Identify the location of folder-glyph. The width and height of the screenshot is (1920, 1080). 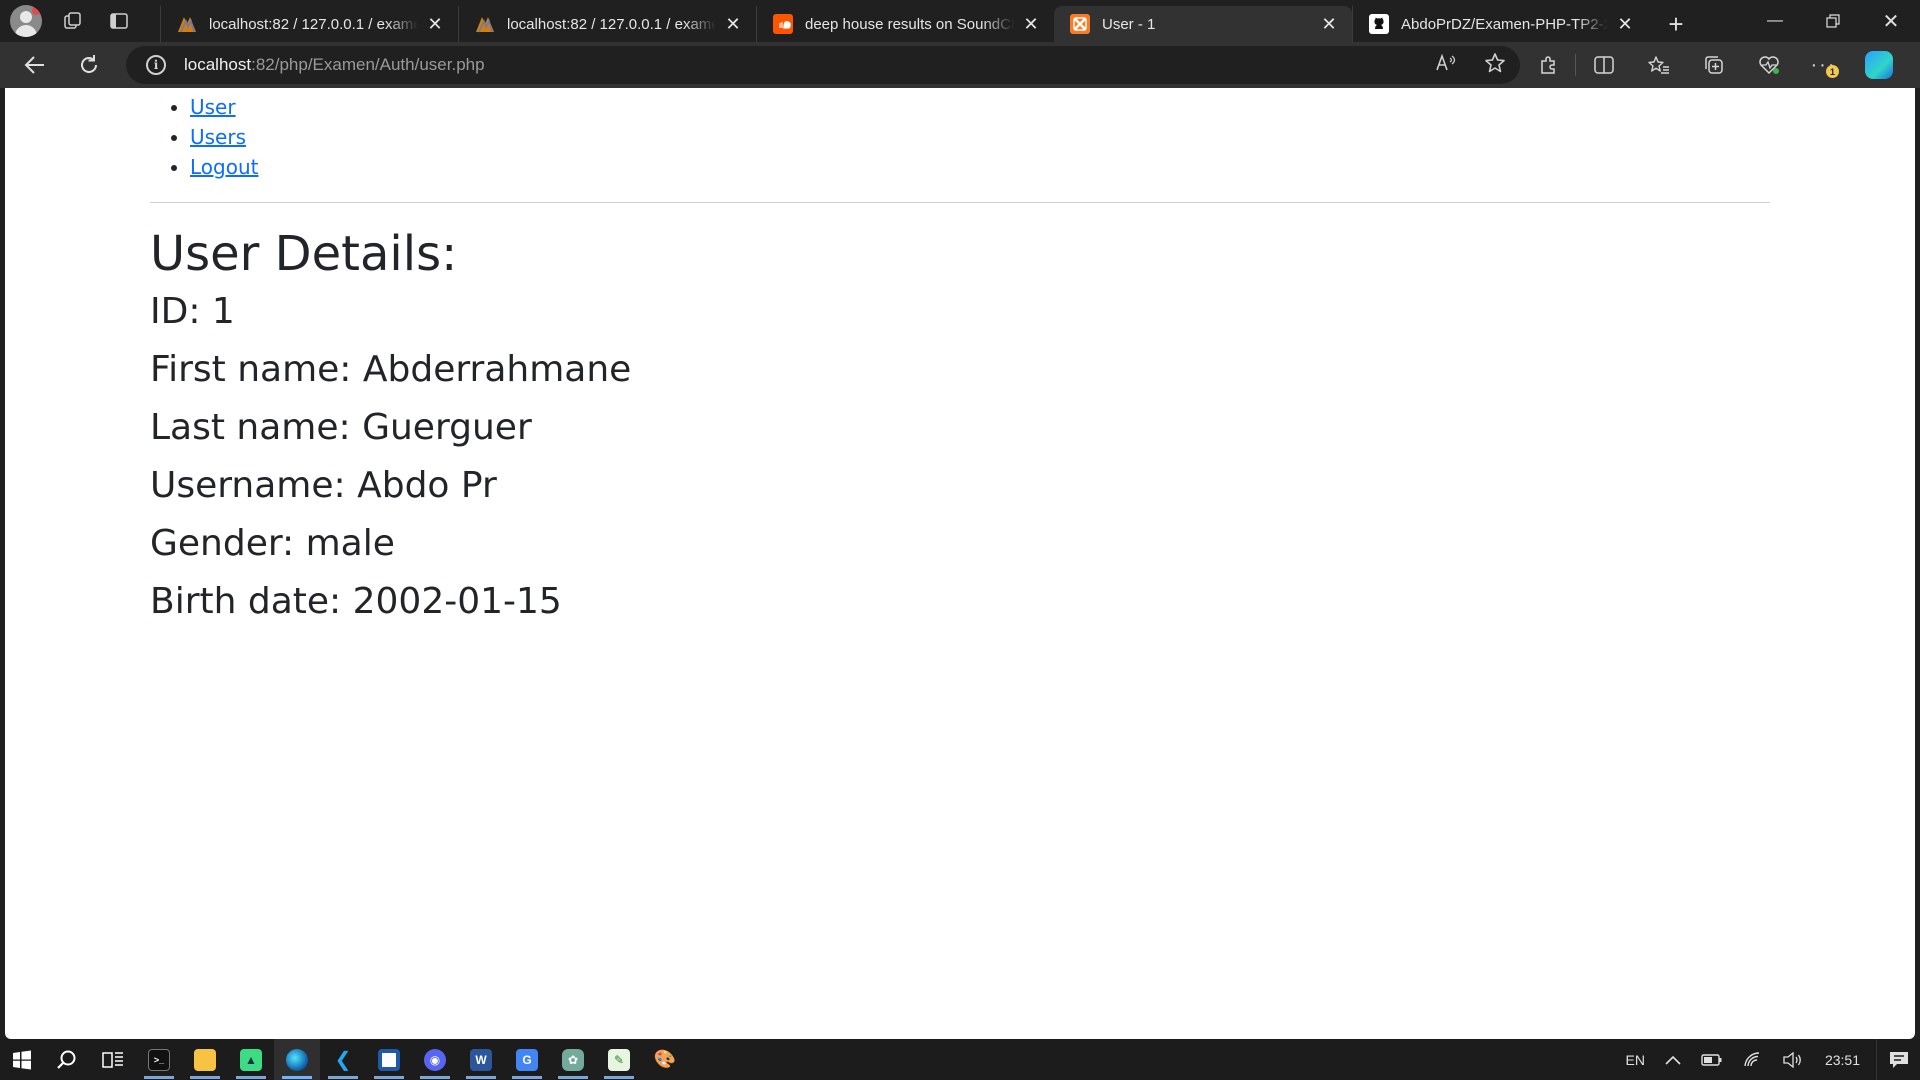
(205, 1059).